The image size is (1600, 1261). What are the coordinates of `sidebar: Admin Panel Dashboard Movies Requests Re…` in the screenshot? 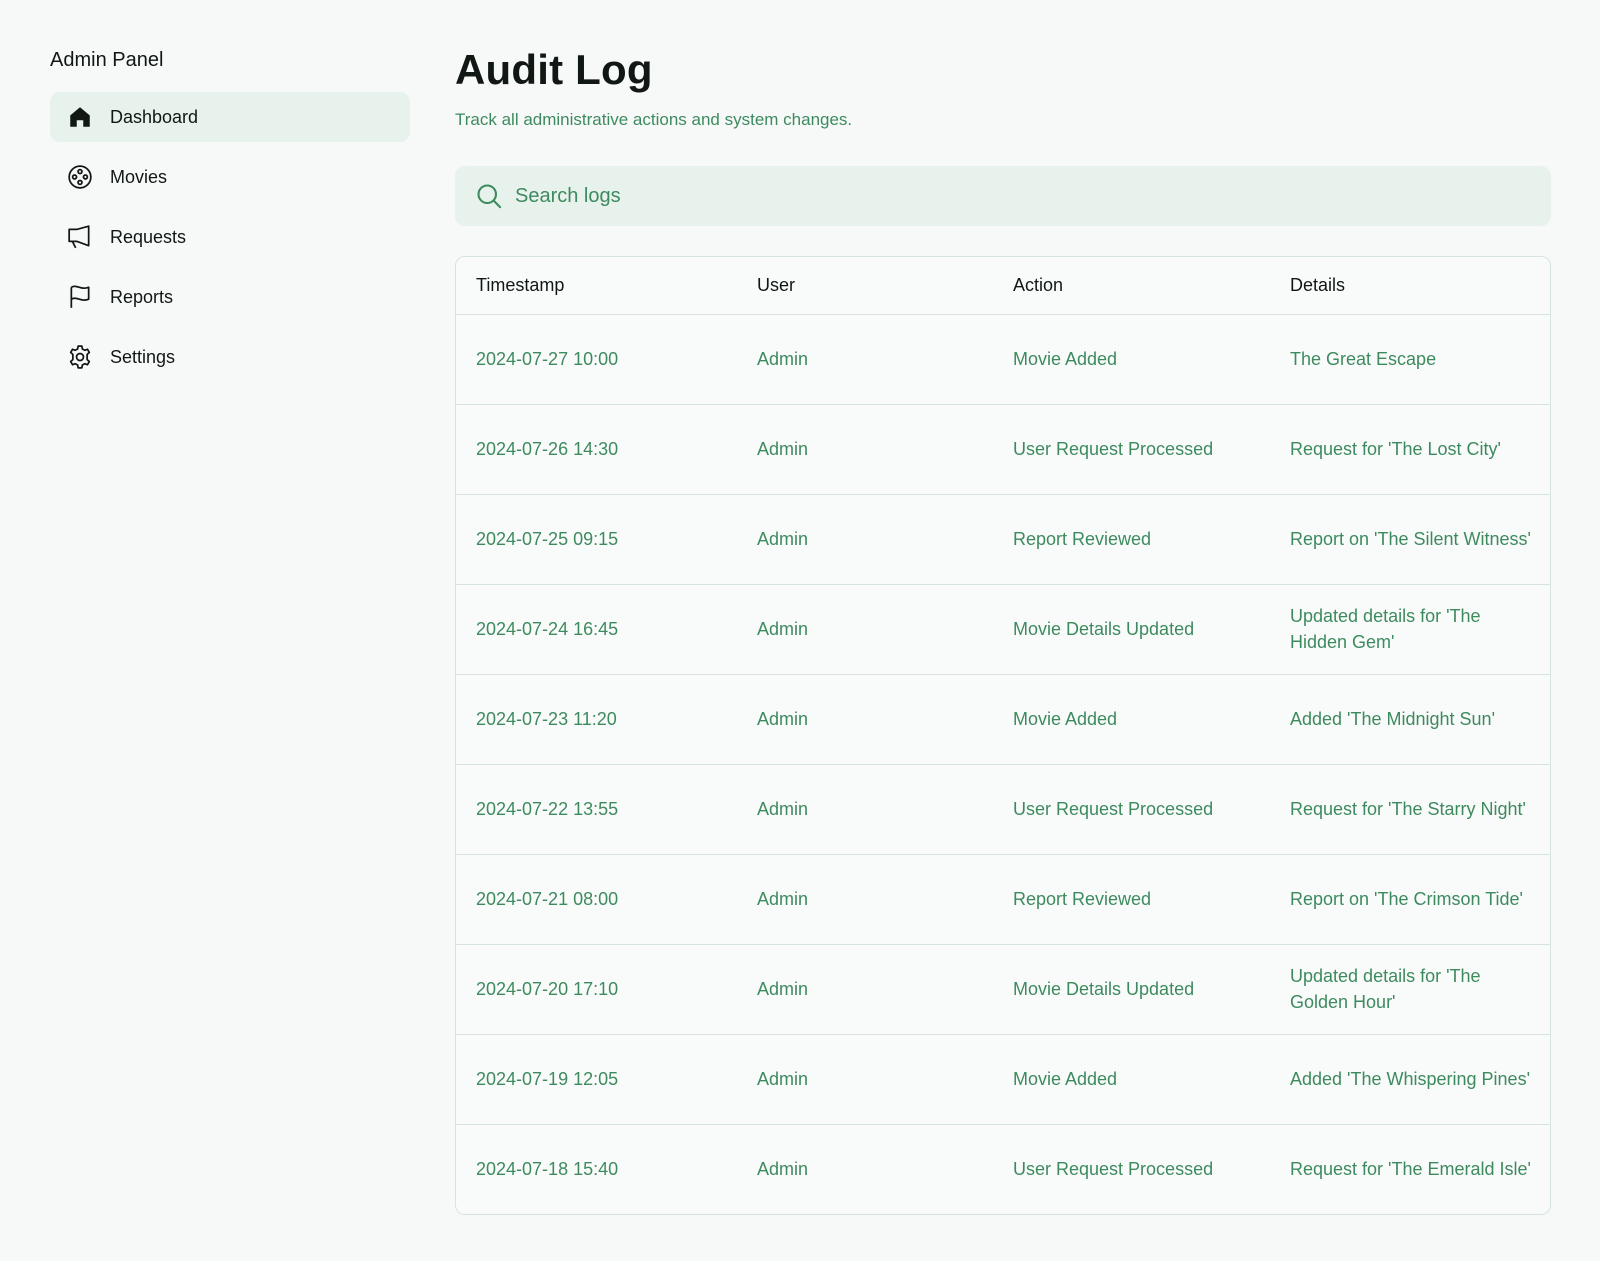 It's located at (230, 219).